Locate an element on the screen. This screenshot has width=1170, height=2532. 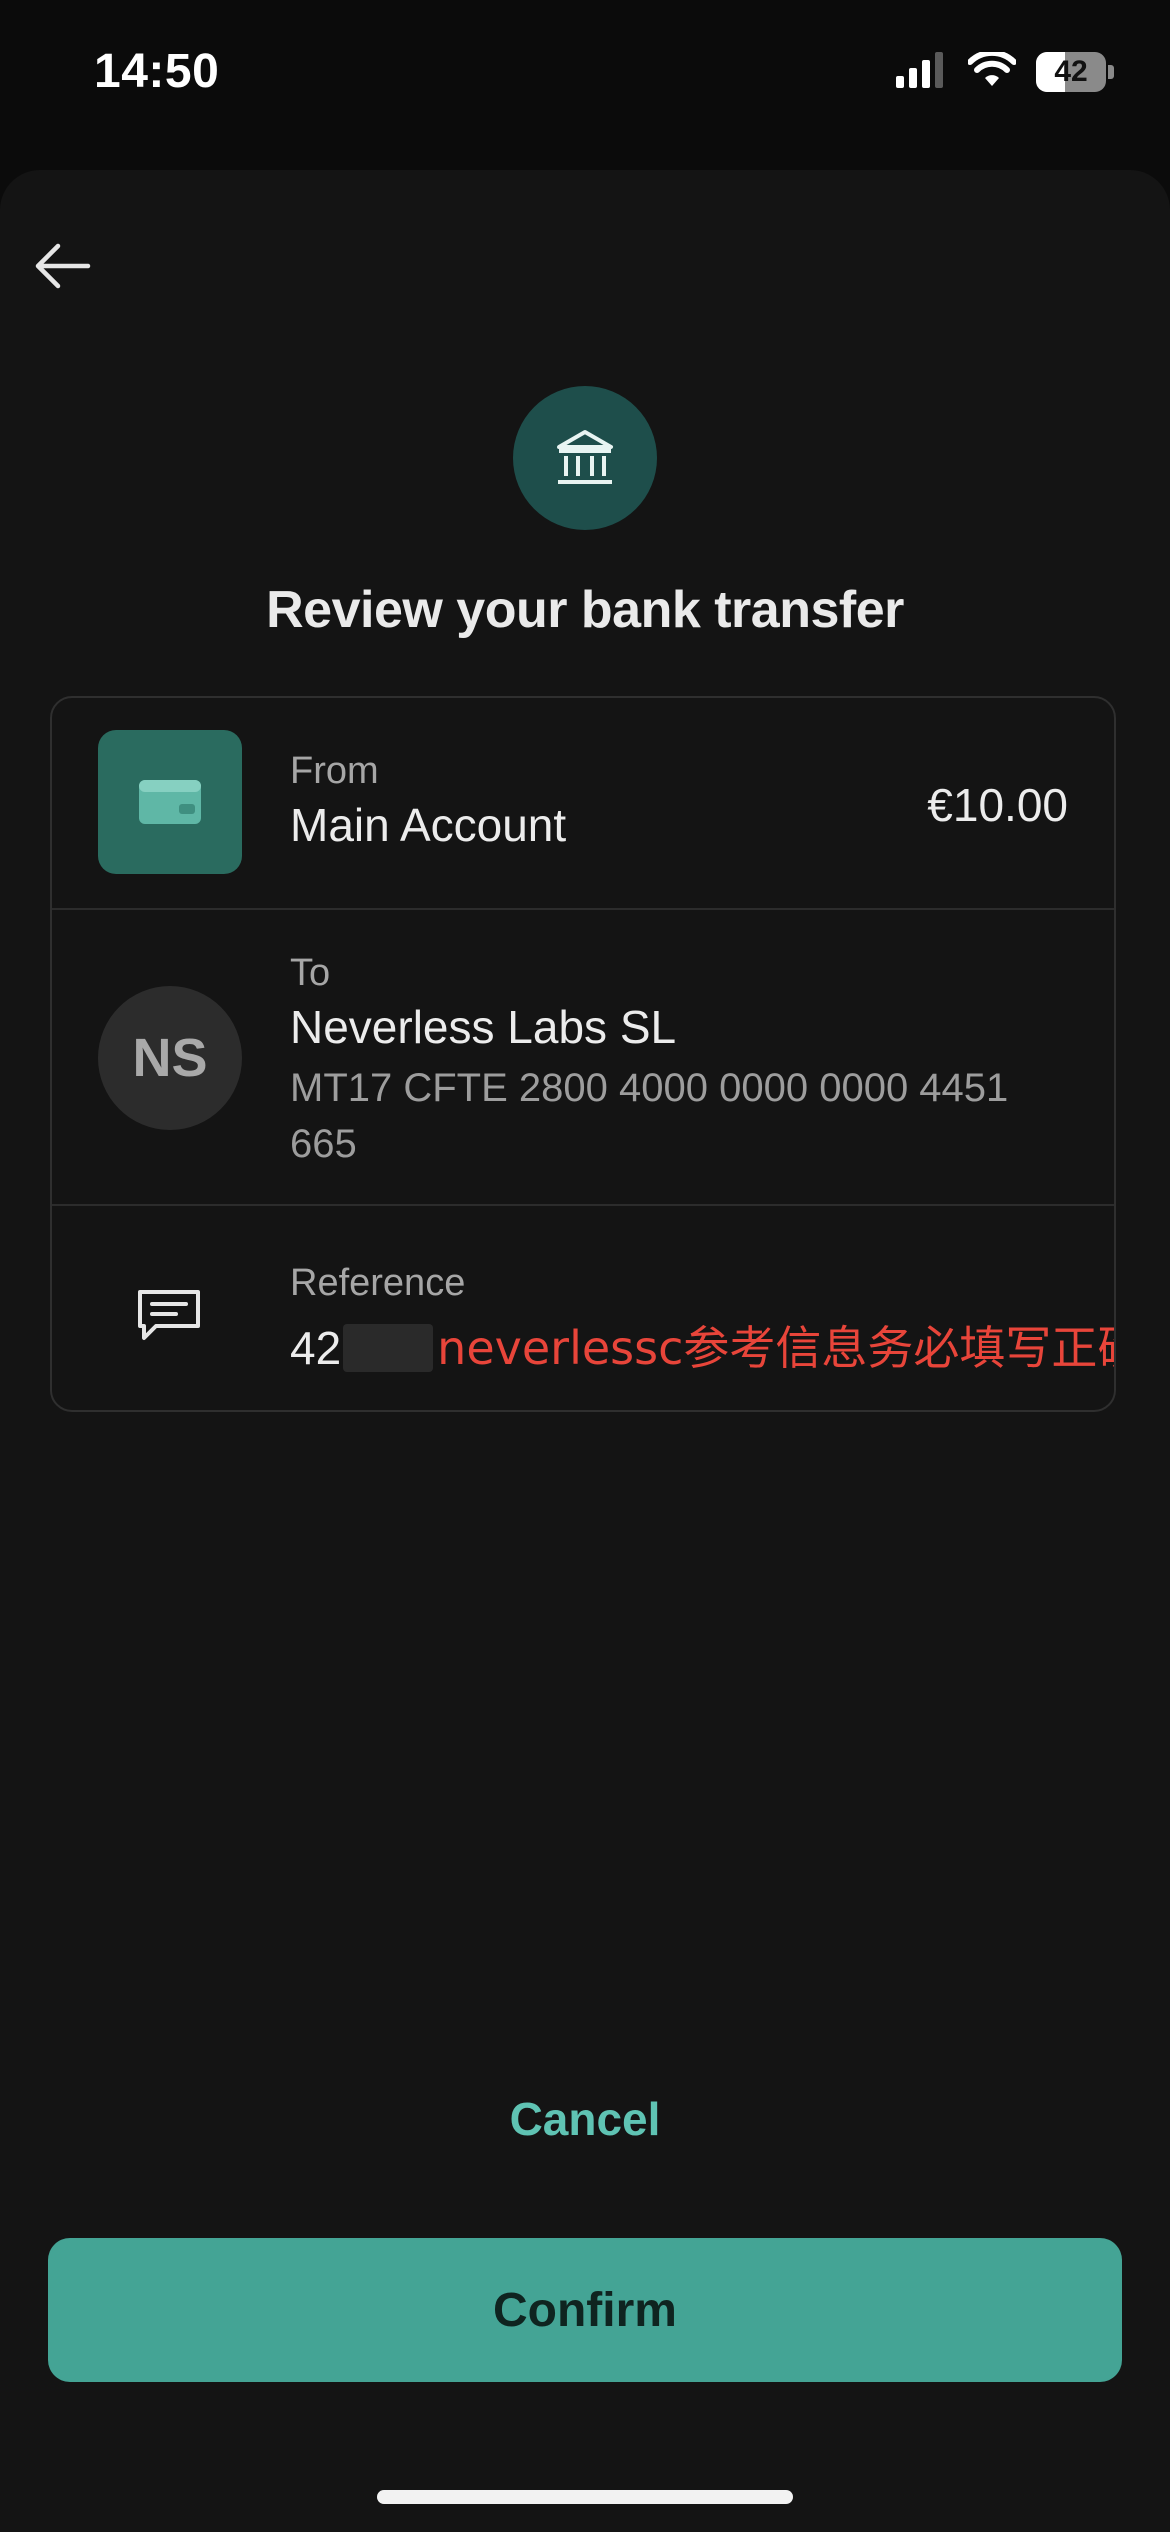
confirm-button: Confirm is located at coordinates (585, 2310).